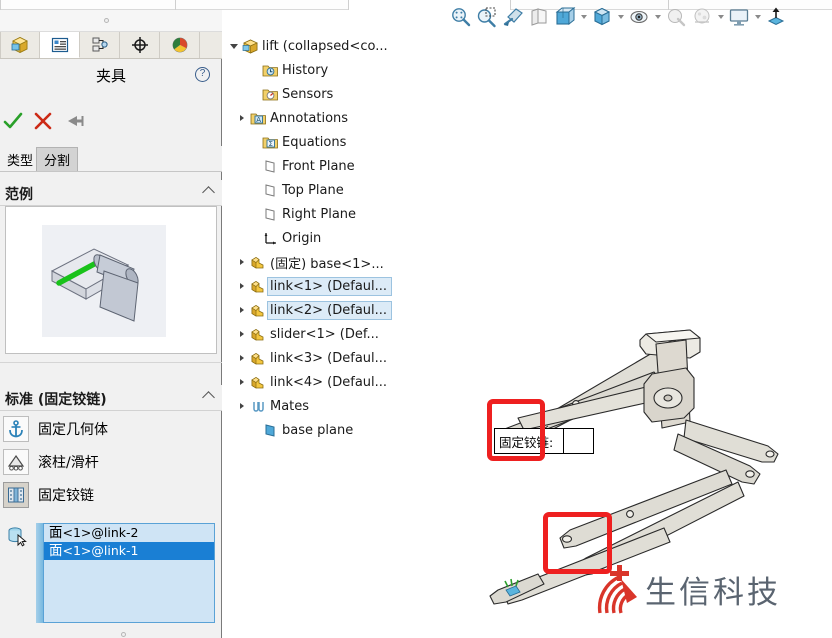  What do you see at coordinates (15, 122) in the screenshot?
I see `ok-button` at bounding box center [15, 122].